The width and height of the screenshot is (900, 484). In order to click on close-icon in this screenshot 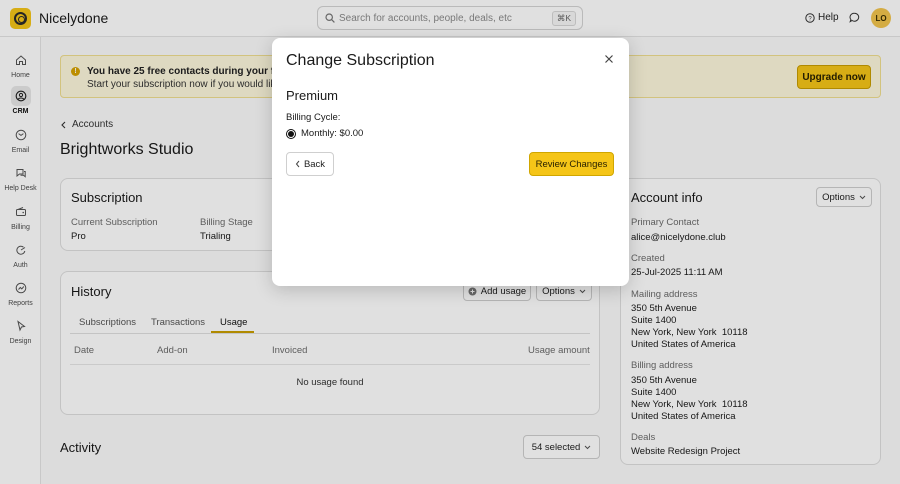, I will do `click(609, 59)`.